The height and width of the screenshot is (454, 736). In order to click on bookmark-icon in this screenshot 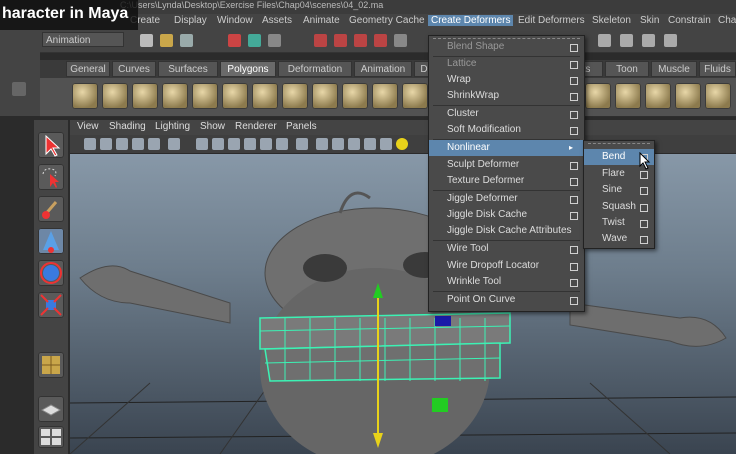, I will do `click(122, 144)`.